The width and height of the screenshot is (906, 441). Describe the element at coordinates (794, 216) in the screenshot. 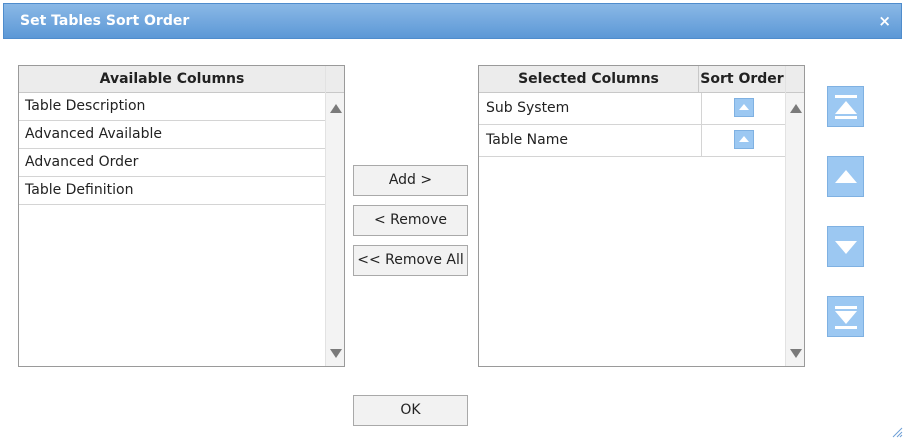

I see `selected-scrollbar` at that location.